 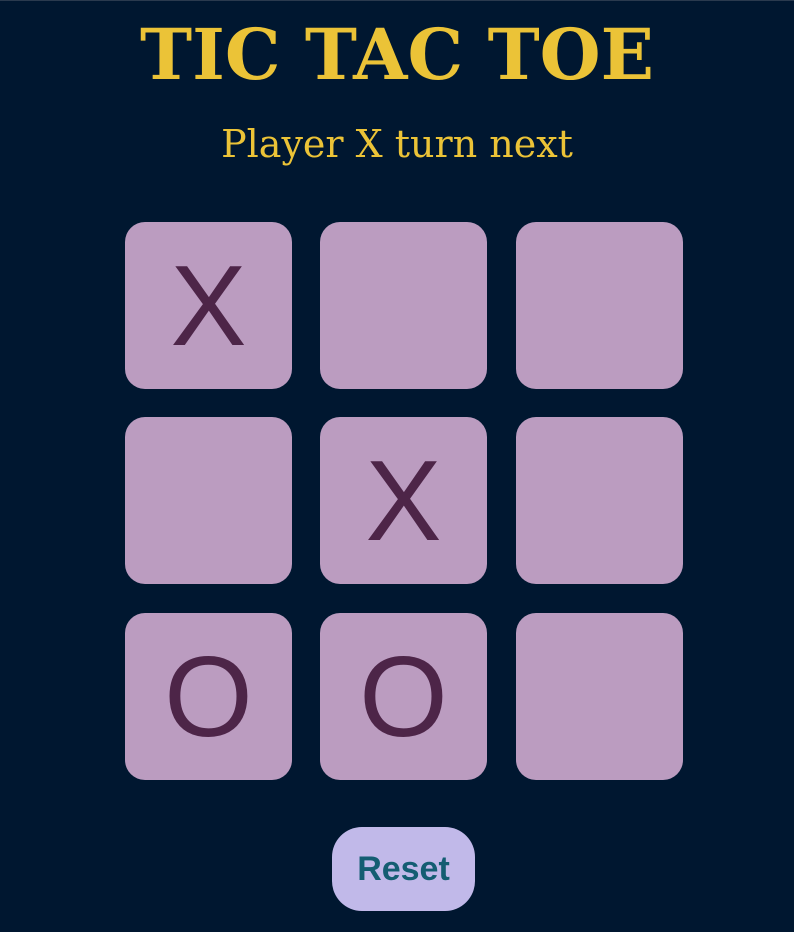 I want to click on game-title: TIC TAC TOE, so click(x=397, y=54).